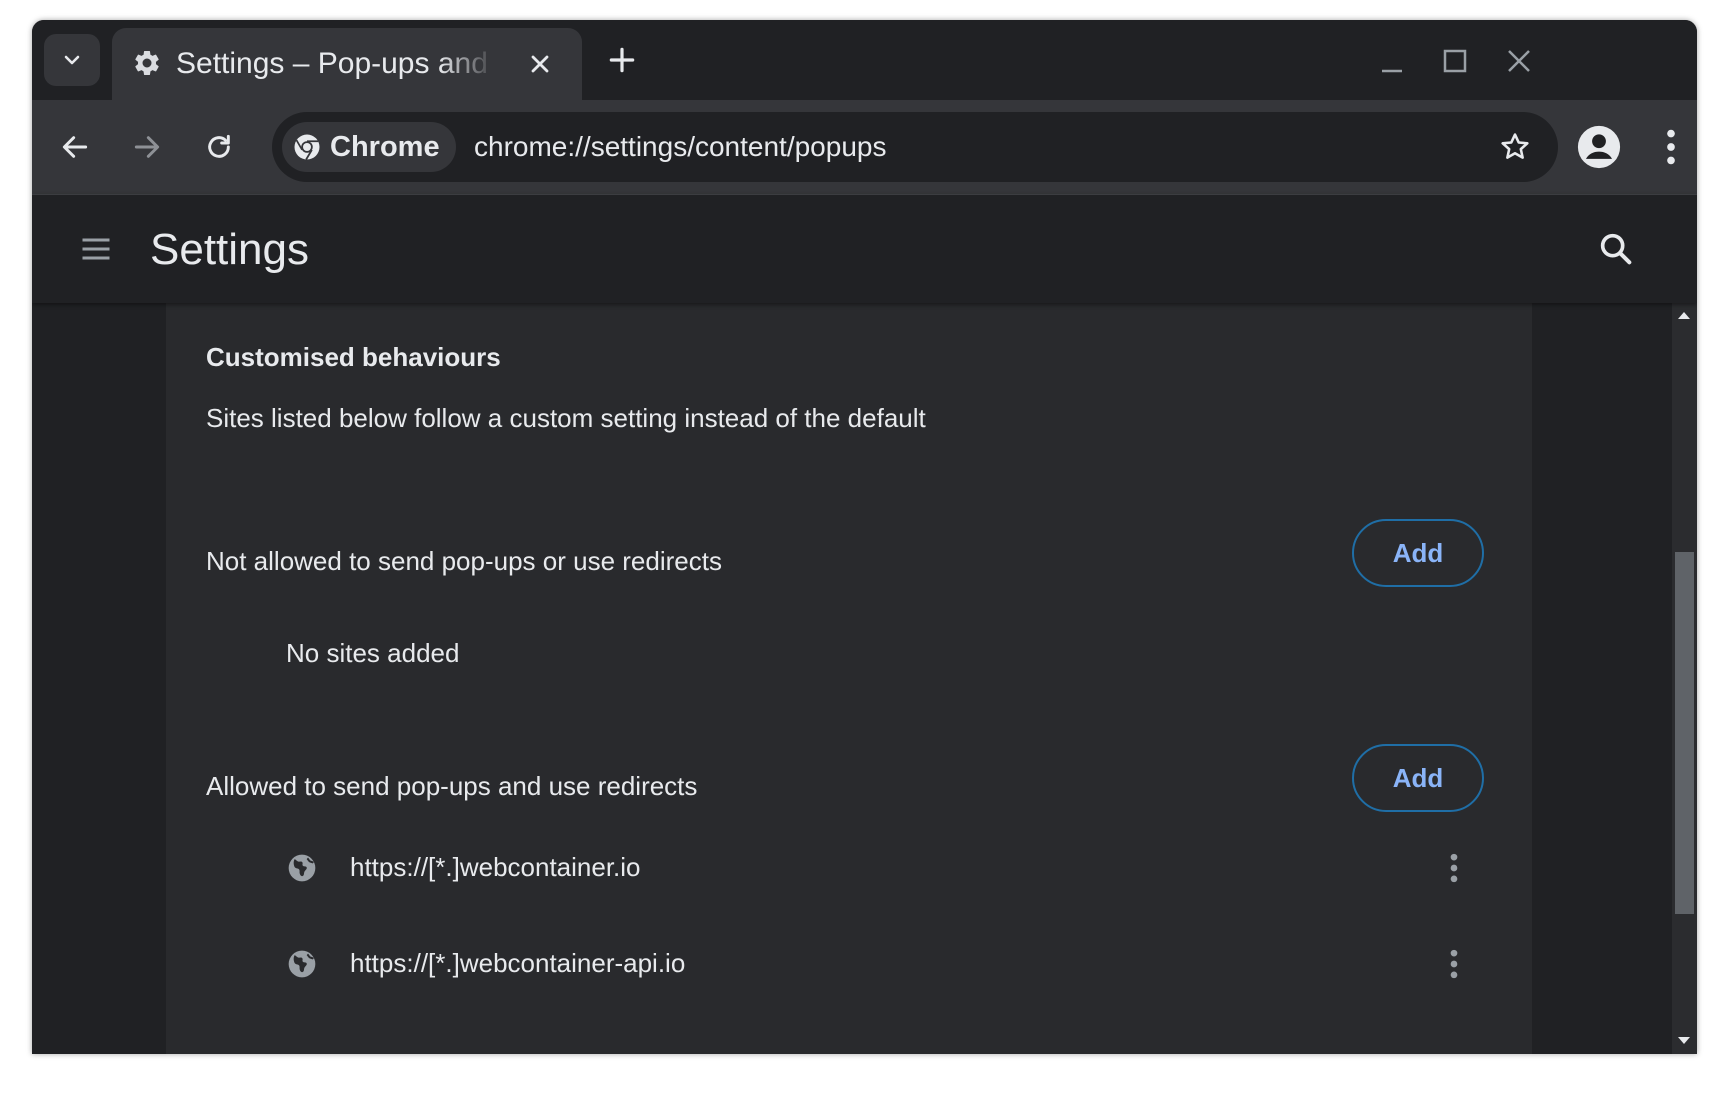 Image resolution: width=1722 pixels, height=1113 pixels. I want to click on blocked-empty-text: No sites added, so click(373, 653).